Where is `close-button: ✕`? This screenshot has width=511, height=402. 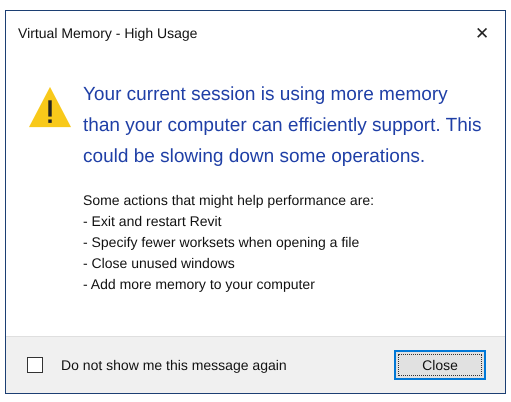 close-button: ✕ is located at coordinates (482, 33).